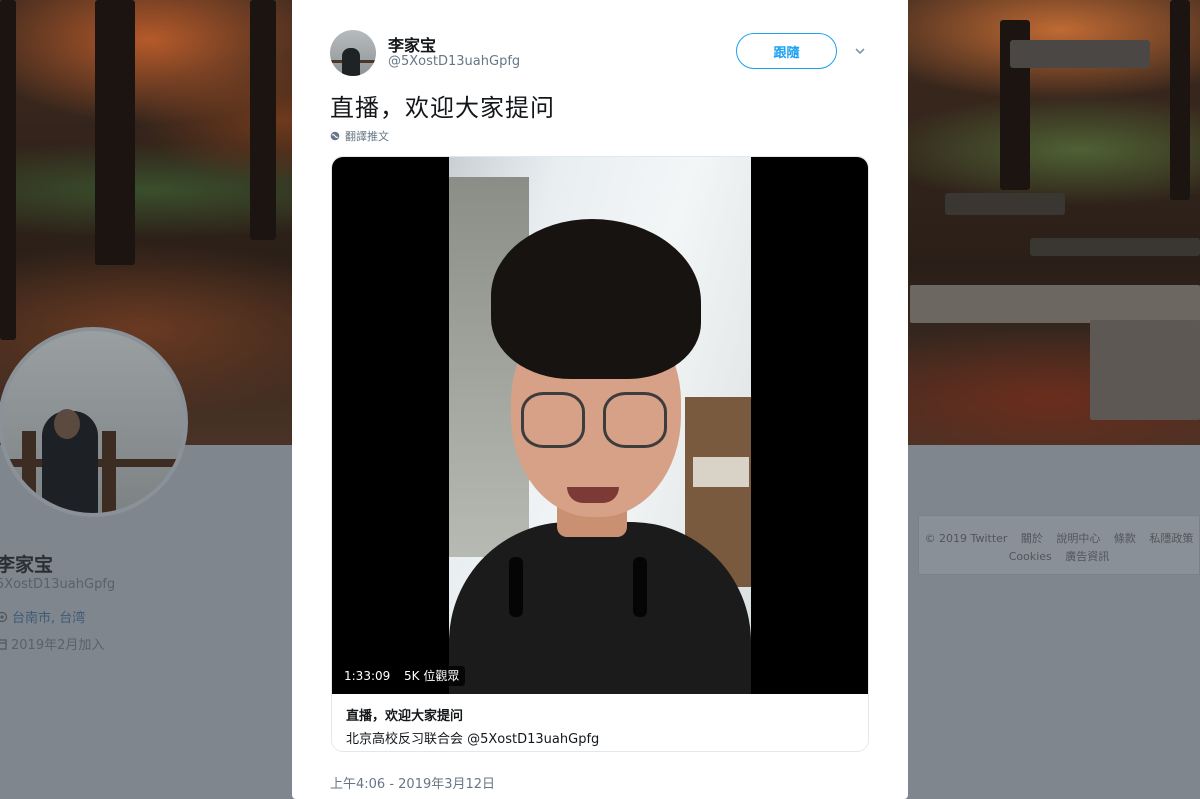  Describe the element at coordinates (1080, 54) in the screenshot. I see `gazebo-roof` at that location.